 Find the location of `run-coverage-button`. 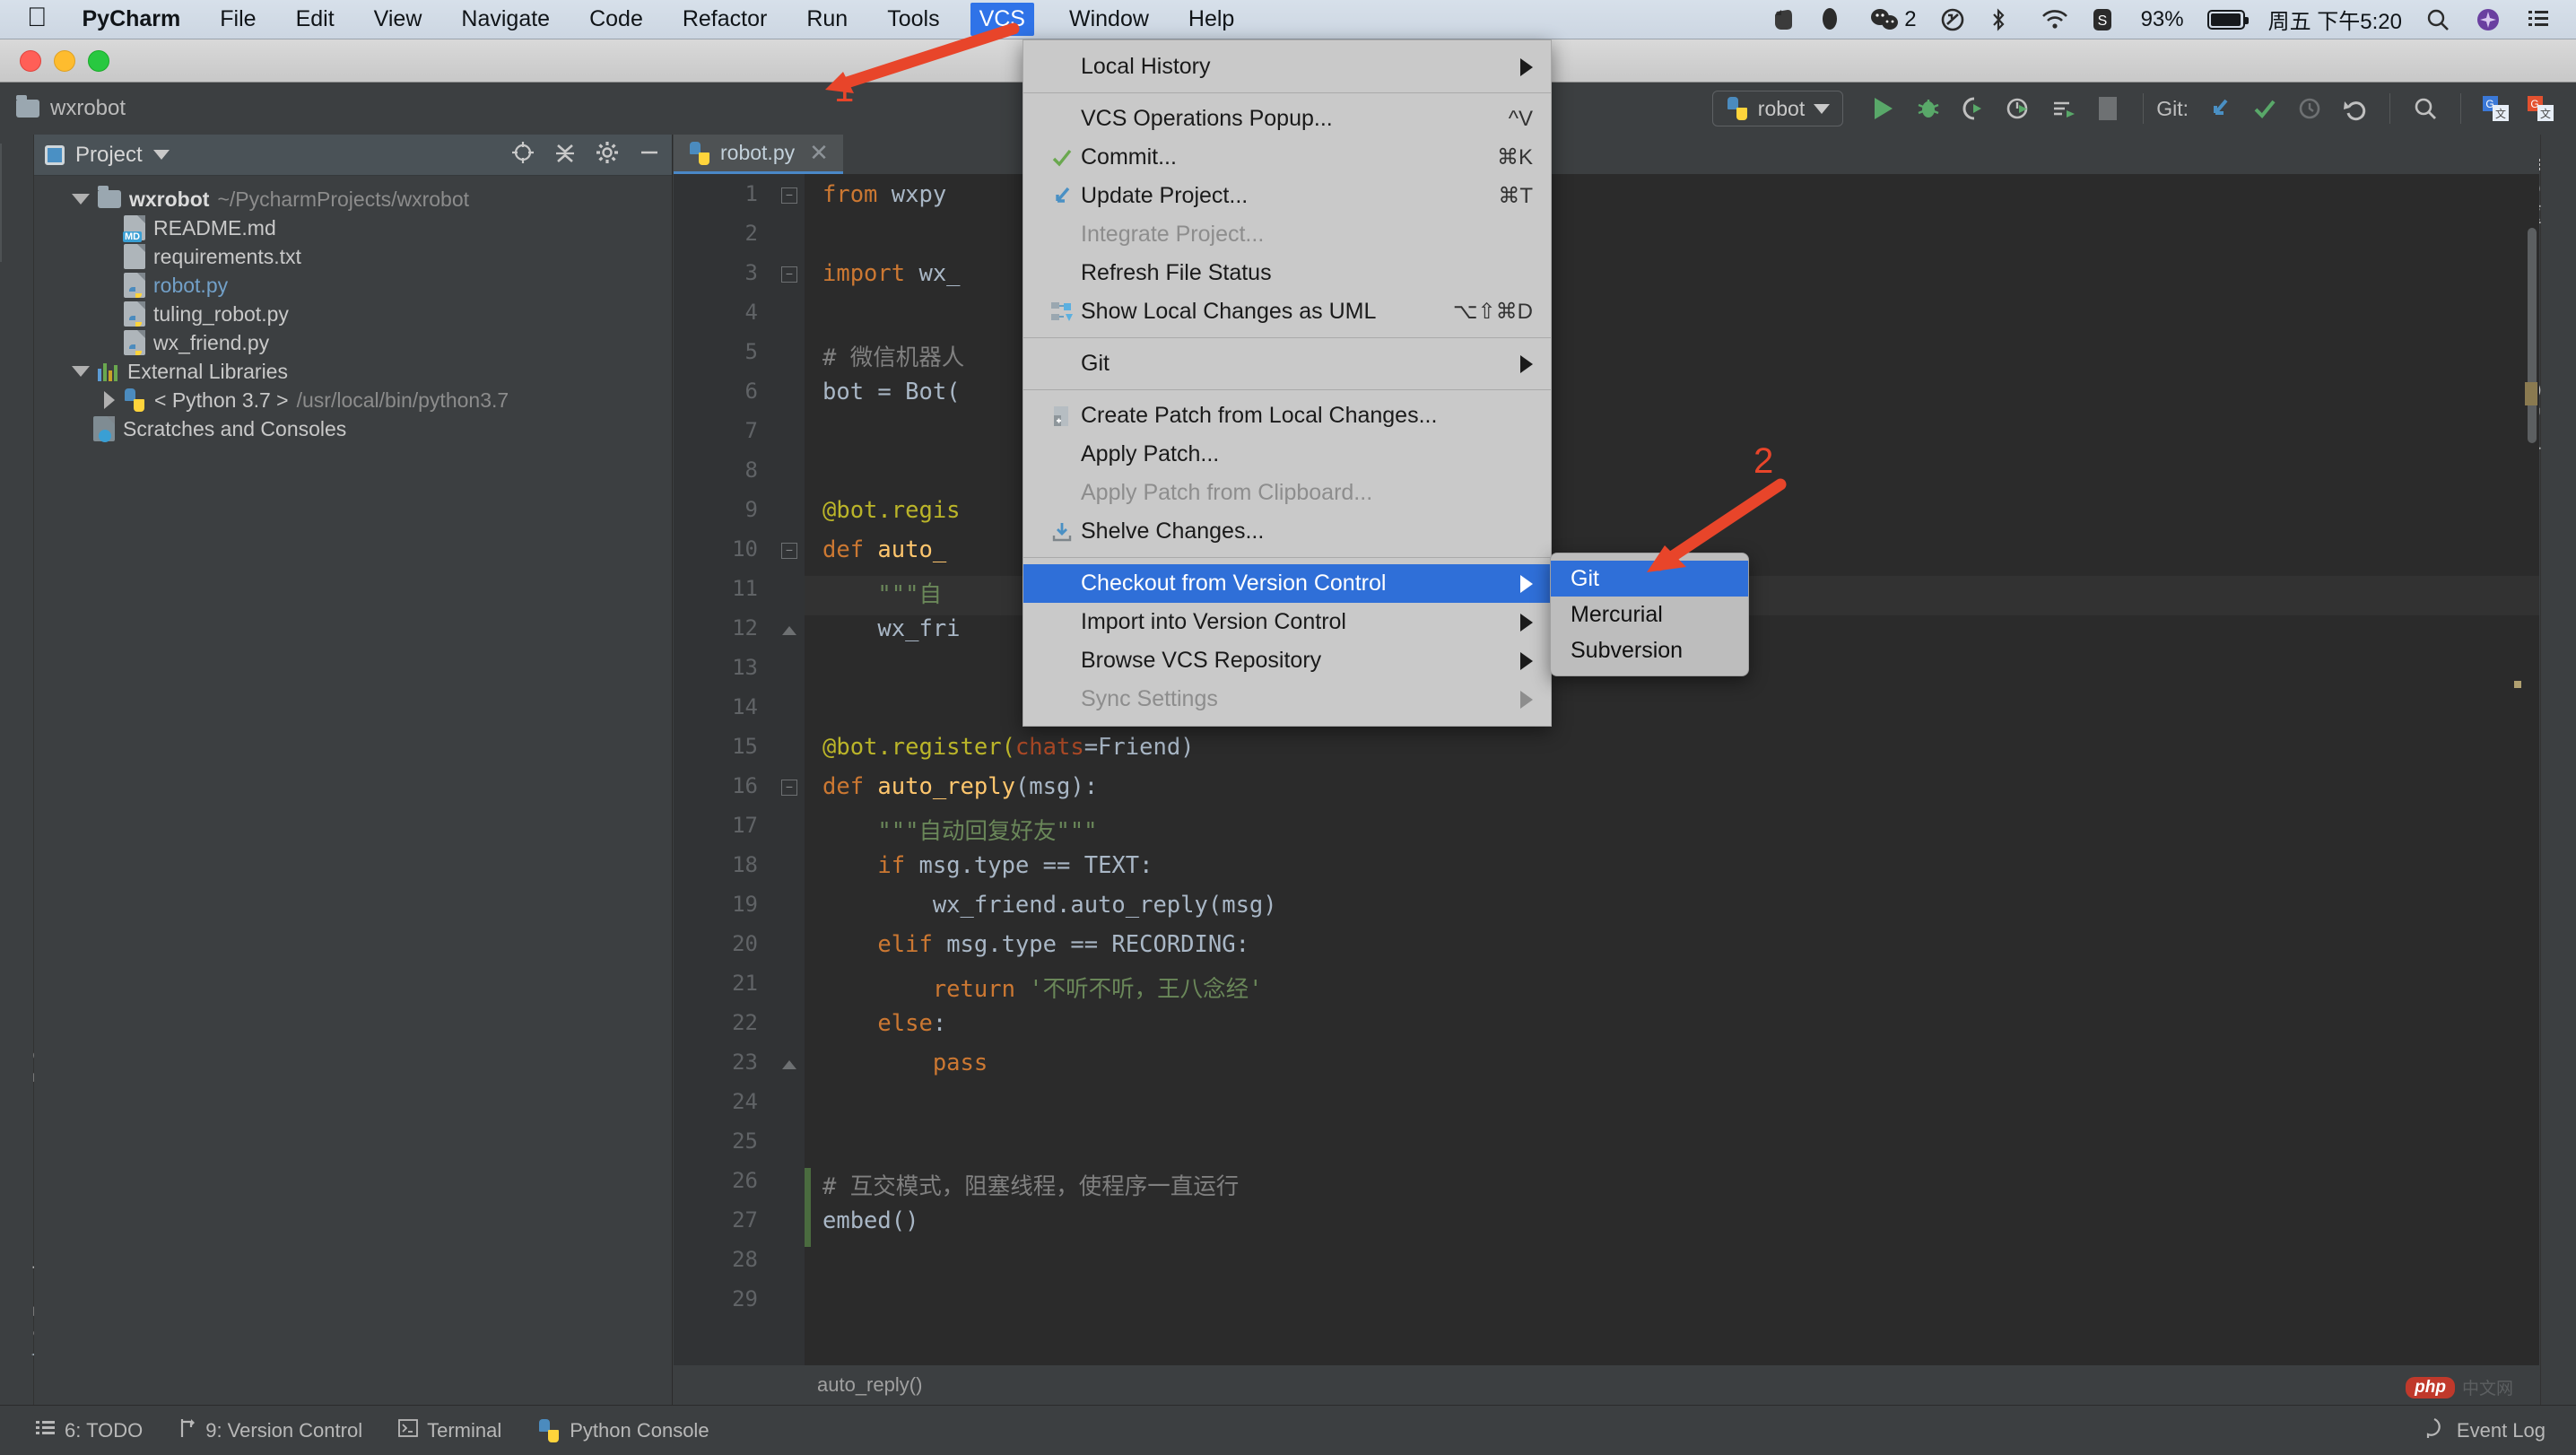

run-coverage-button is located at coordinates (1973, 108).